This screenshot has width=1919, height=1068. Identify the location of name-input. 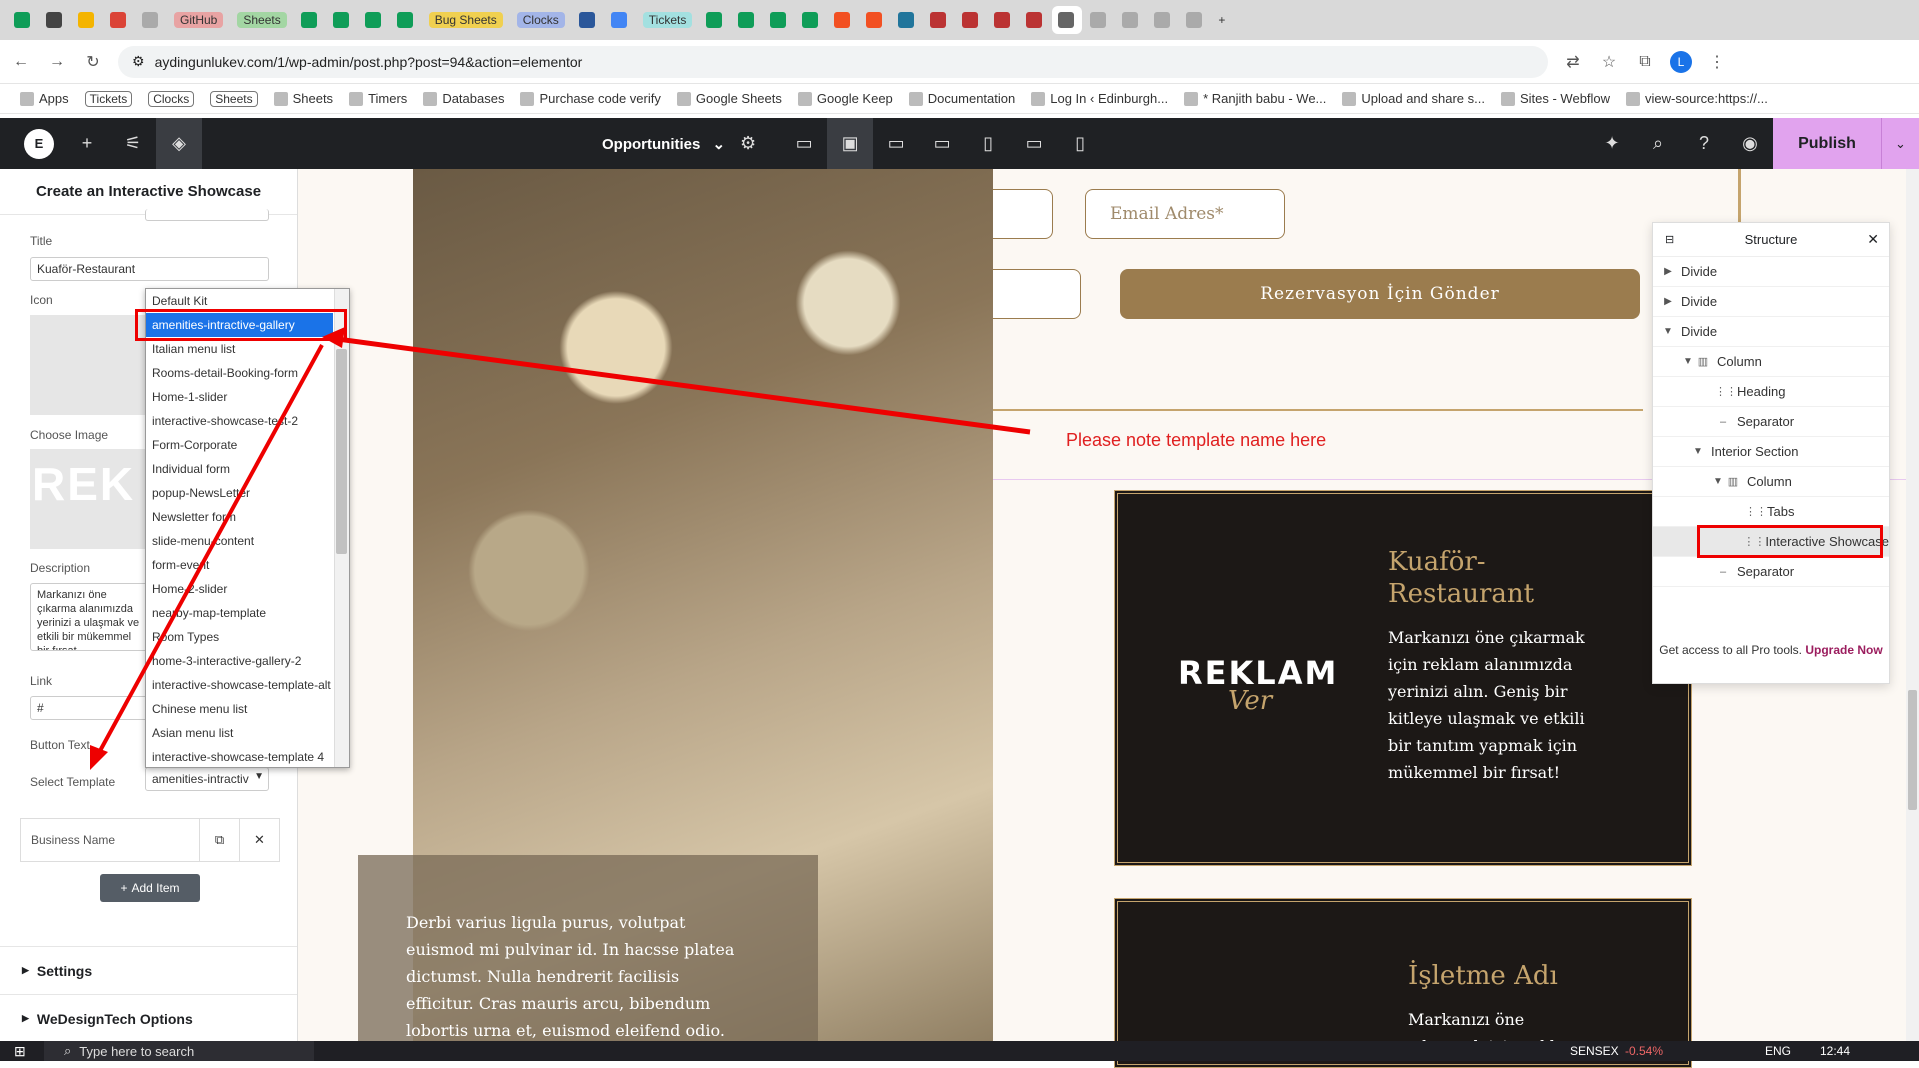
(1023, 214).